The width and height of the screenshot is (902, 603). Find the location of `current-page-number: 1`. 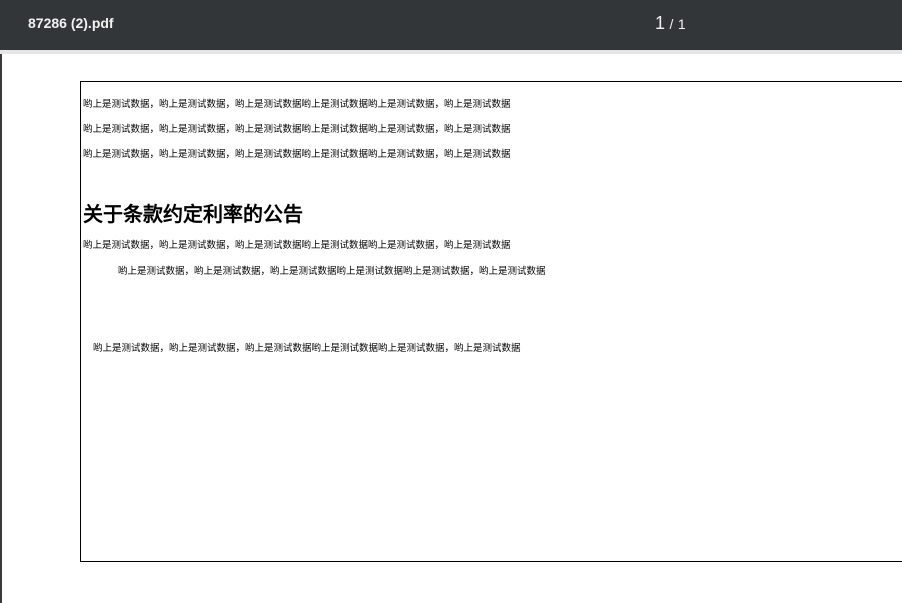

current-page-number: 1 is located at coordinates (660, 23).